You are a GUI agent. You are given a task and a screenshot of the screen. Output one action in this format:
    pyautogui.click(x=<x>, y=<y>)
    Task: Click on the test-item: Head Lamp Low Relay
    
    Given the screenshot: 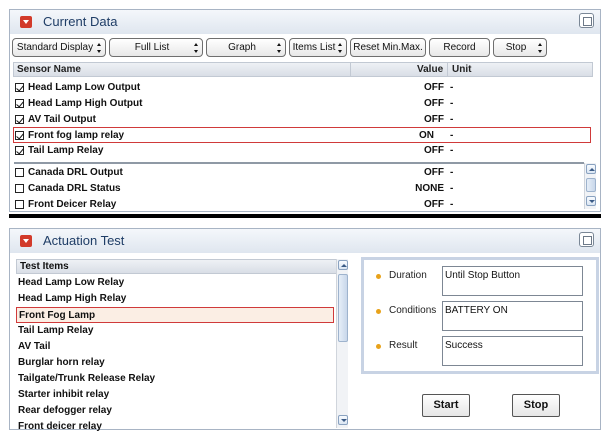 What is the action you would take?
    pyautogui.click(x=175, y=283)
    